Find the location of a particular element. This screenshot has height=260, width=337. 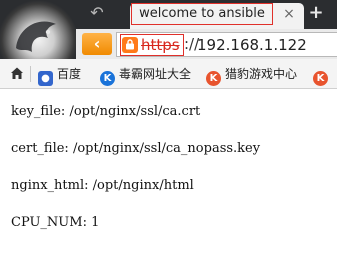

bookmark-label: 猎豹游戏中心 is located at coordinates (261, 74).